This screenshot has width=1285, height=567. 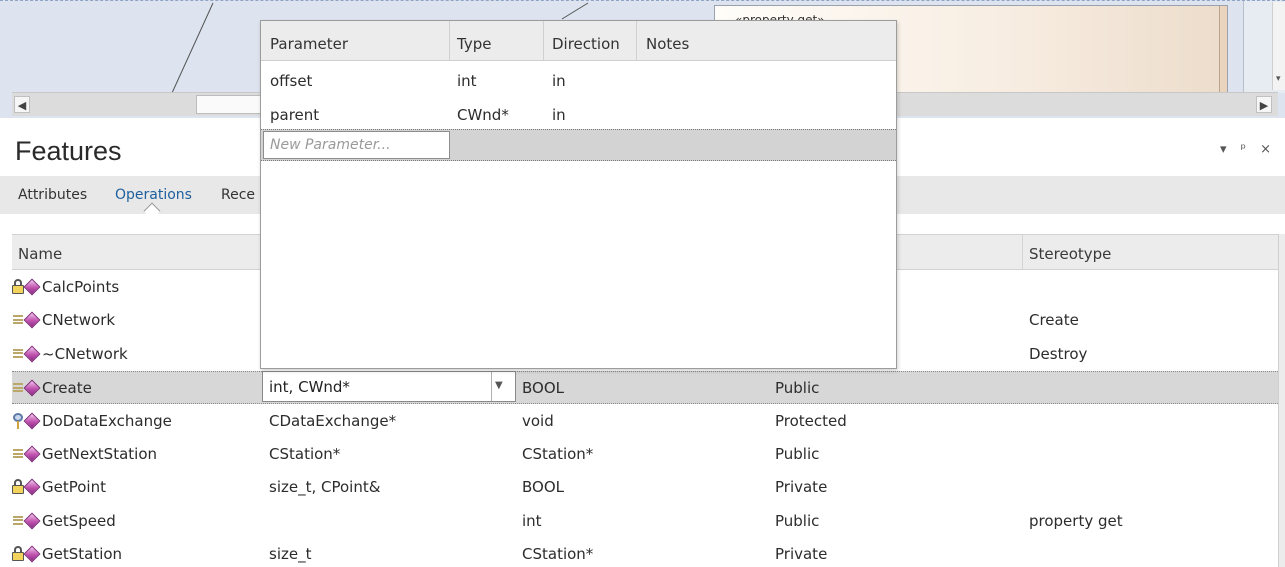 I want to click on scroll-down-icon: ▾, so click(x=1278, y=79).